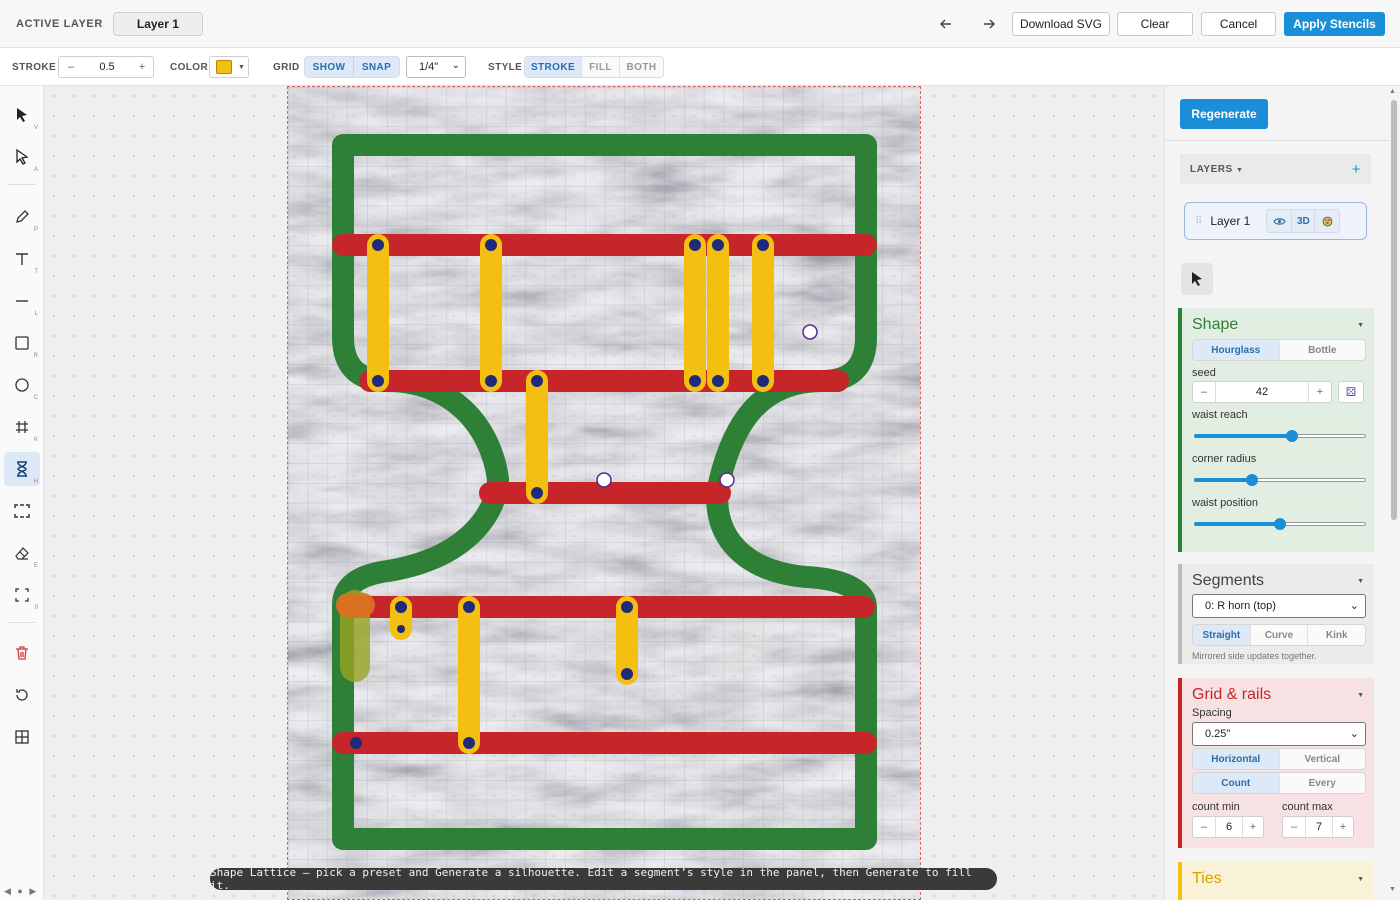 Image resolution: width=1400 pixels, height=900 pixels. I want to click on style-stroke-option: STROKE, so click(553, 67).